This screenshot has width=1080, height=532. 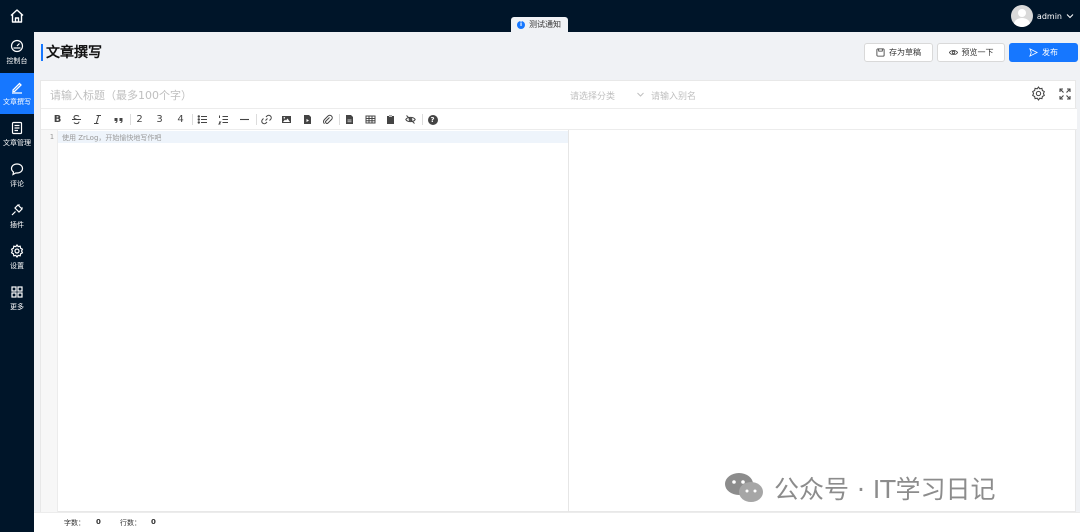 I want to click on send-icon, so click(x=1033, y=52).